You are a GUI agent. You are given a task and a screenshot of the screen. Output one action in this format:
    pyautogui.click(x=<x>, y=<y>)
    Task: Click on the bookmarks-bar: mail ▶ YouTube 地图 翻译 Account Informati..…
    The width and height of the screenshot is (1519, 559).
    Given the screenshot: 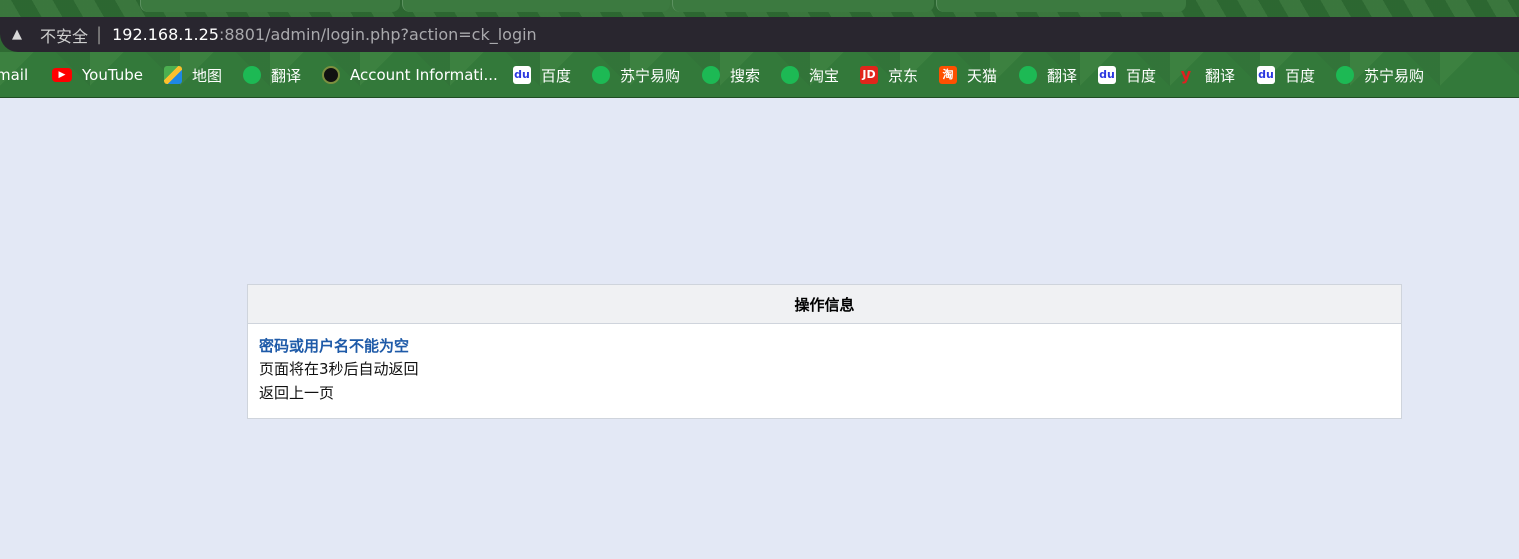 What is the action you would take?
    pyautogui.click(x=759, y=75)
    